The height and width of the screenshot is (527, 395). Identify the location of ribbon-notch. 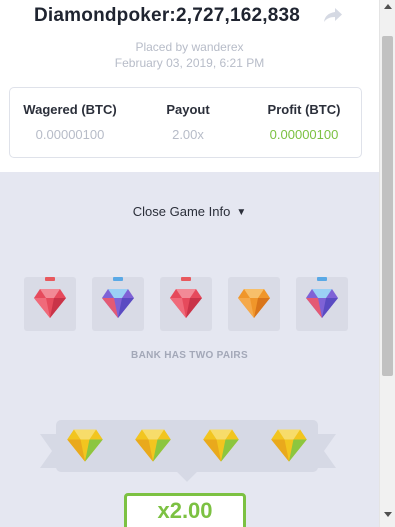
(187, 472).